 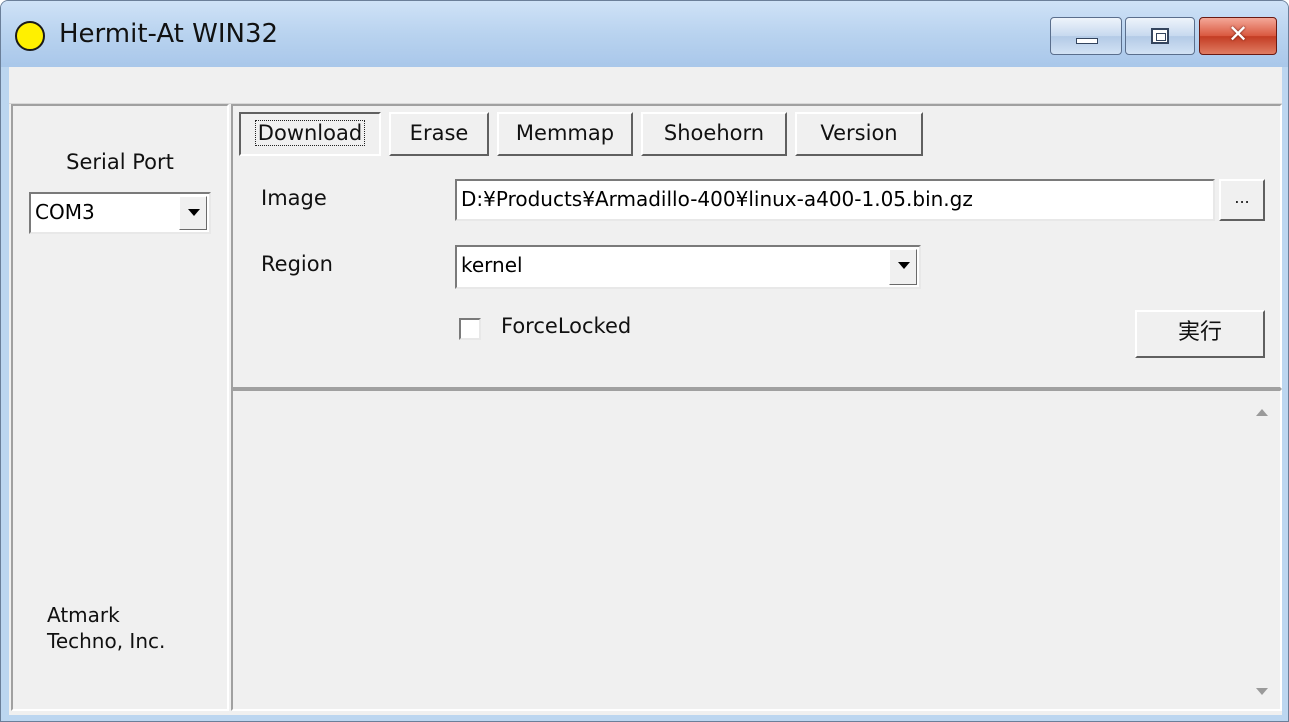 I want to click on image-label: Image, so click(x=294, y=198).